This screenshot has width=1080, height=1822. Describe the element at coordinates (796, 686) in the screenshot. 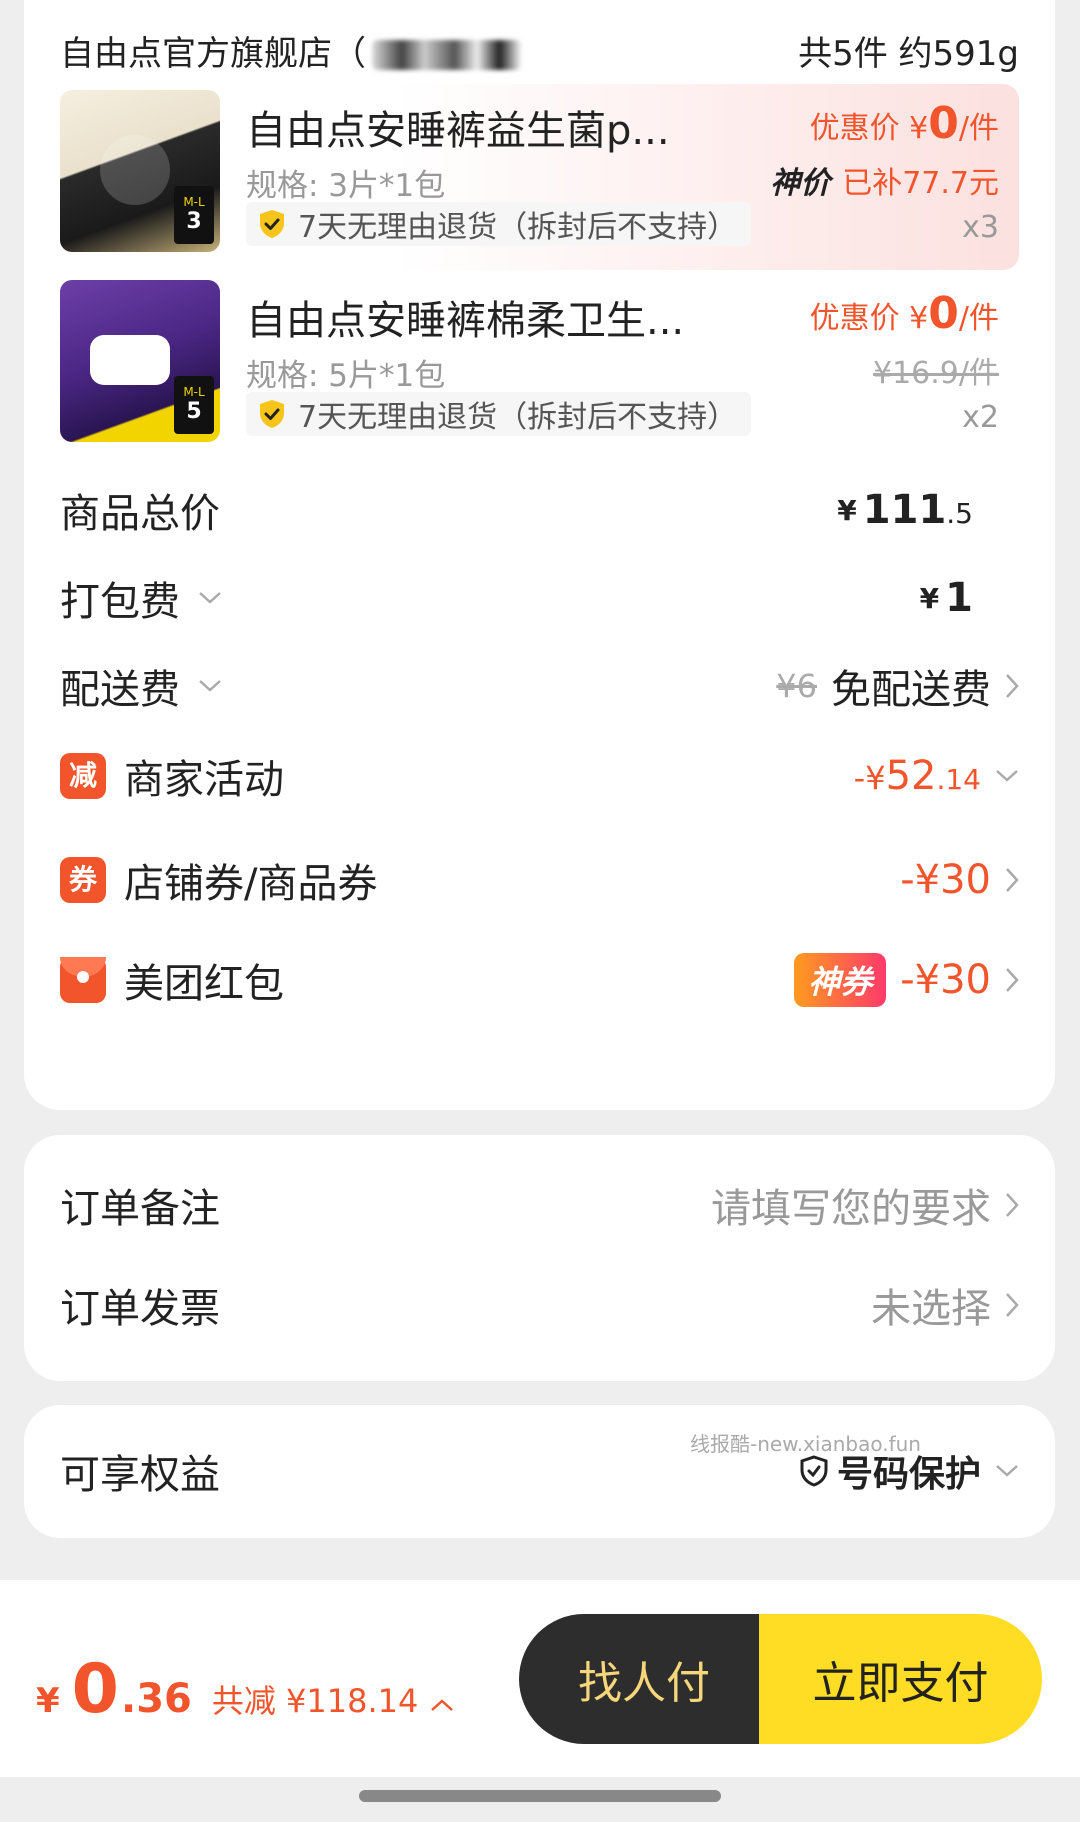

I see `delivery-original-fee: ¥6` at that location.